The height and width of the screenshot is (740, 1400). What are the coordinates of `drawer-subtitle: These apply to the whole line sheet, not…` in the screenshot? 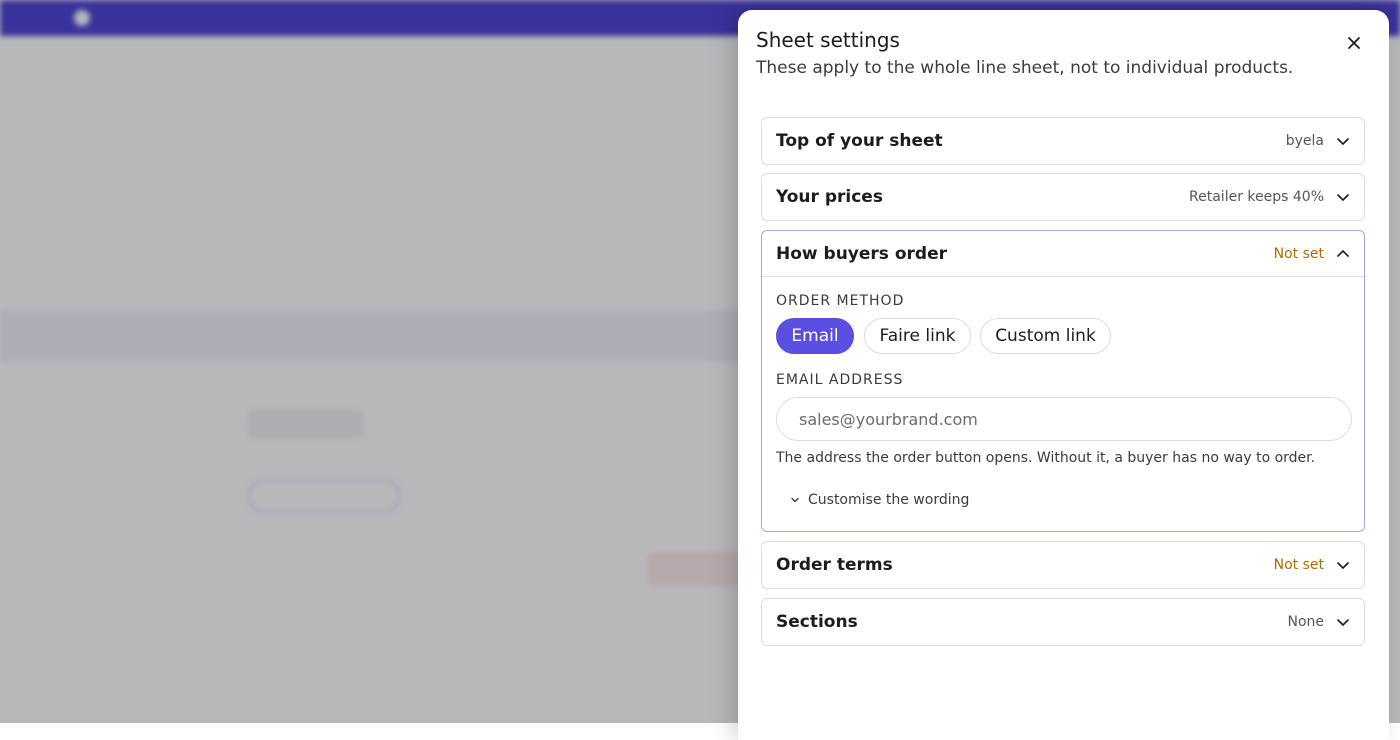 It's located at (1025, 68).